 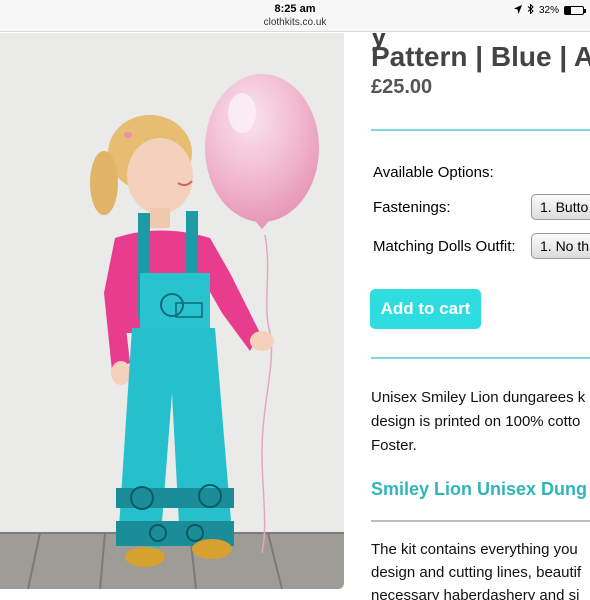 What do you see at coordinates (478, 397) in the screenshot?
I see `description-line: Unisex Smiley Lion dungarees k` at bounding box center [478, 397].